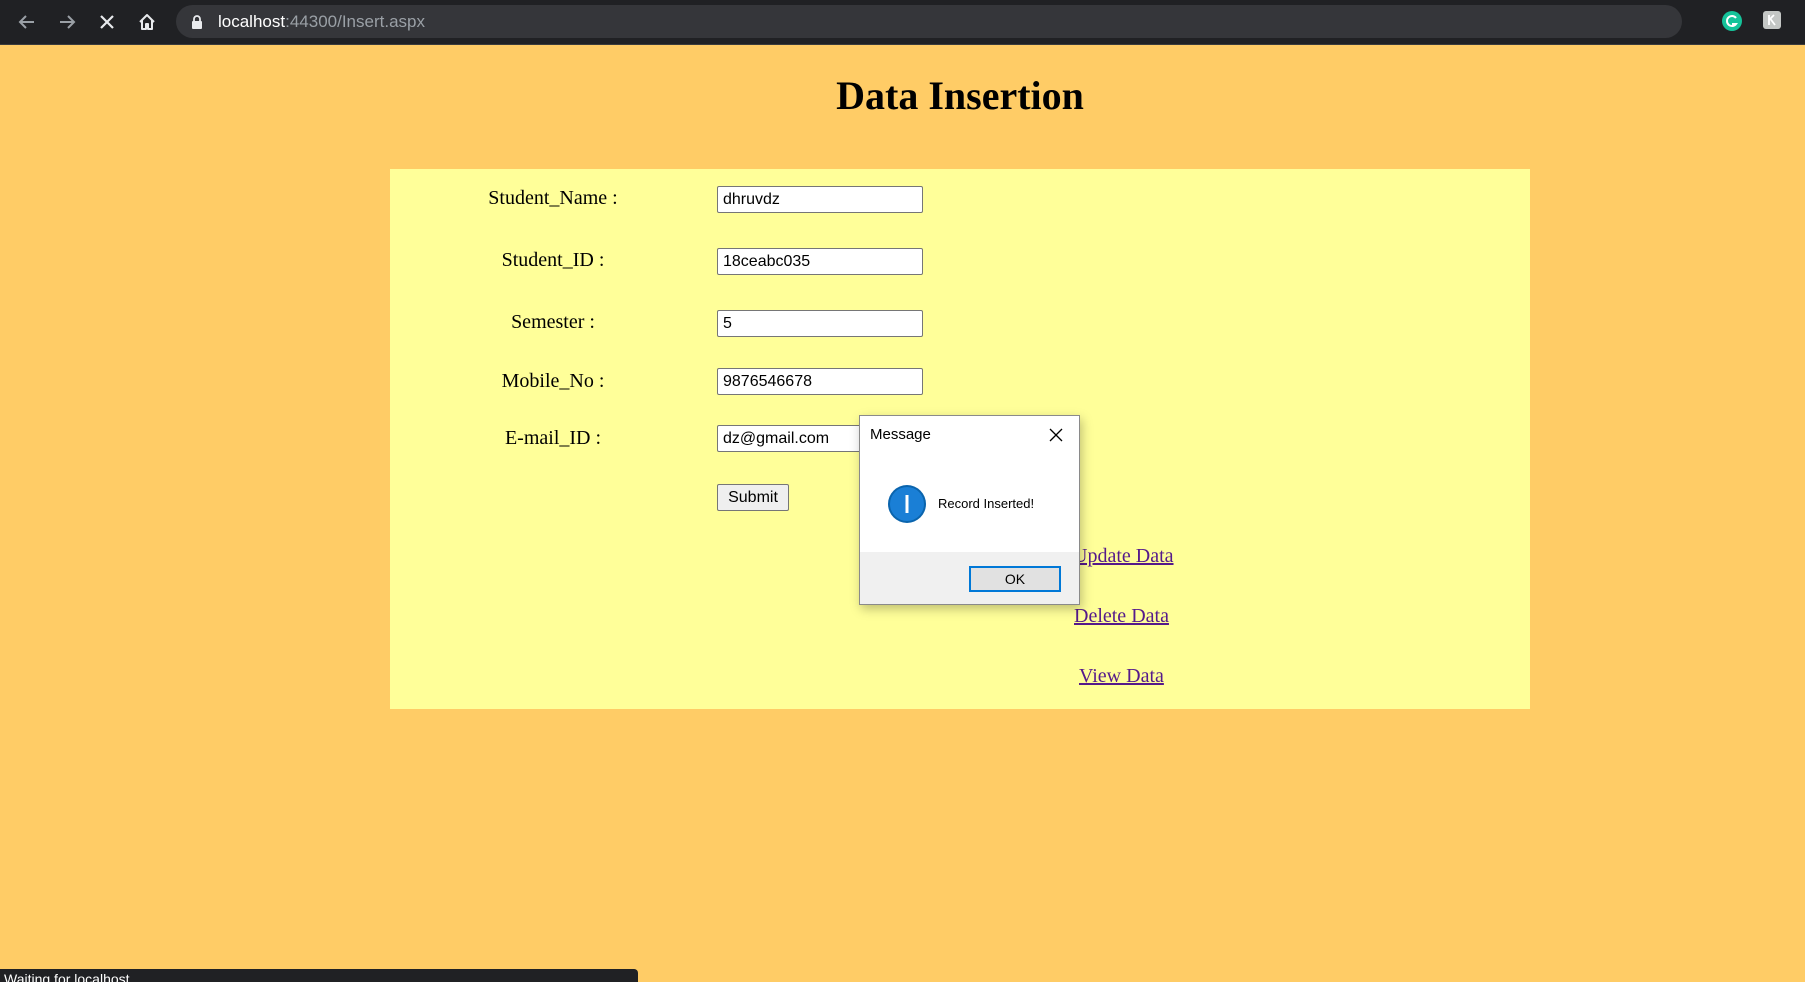 The image size is (1805, 982). I want to click on address-bar: localhost:44300/Insert.aspx, so click(929, 21).